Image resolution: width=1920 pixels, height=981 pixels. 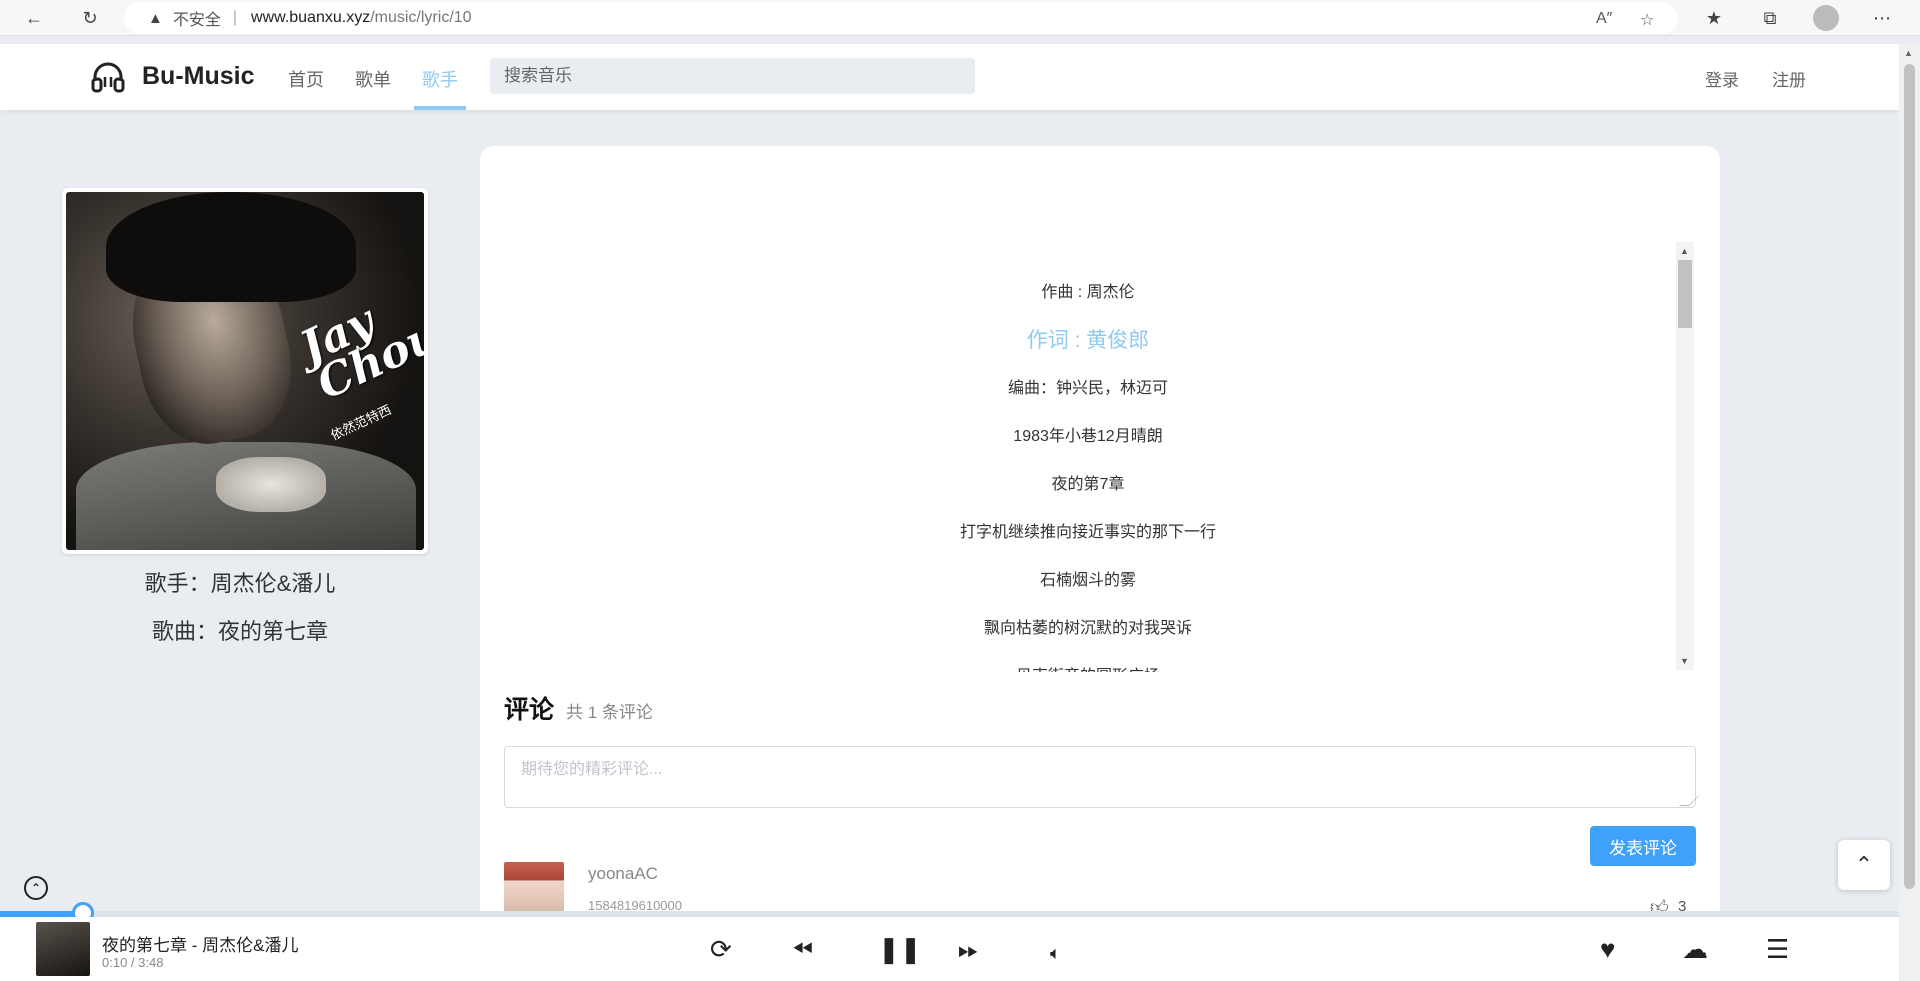 I want to click on comment-textarea, so click(x=1100, y=777).